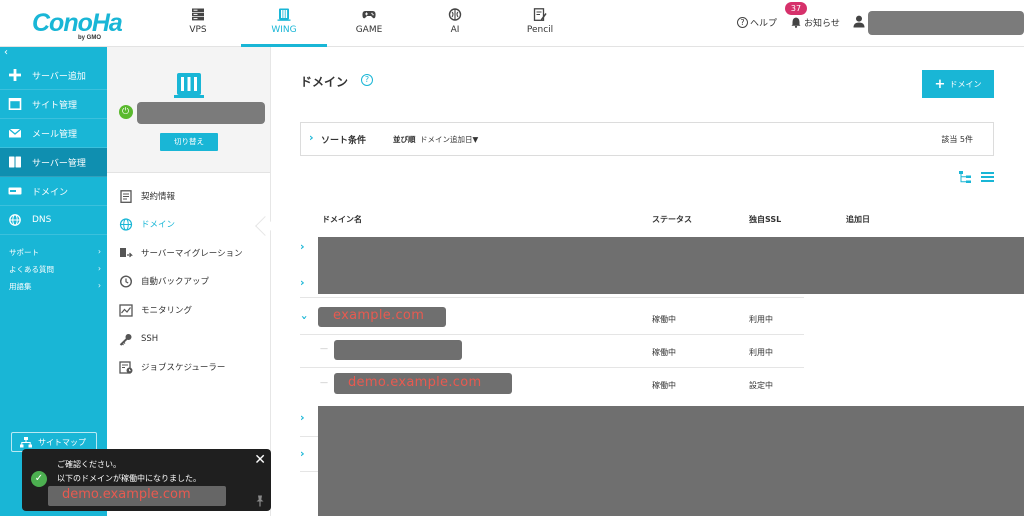 This screenshot has height=516, width=1024. Describe the element at coordinates (55, 269) in the screenshot. I see `sidebar-link-faq: よくある質問 ›` at that location.